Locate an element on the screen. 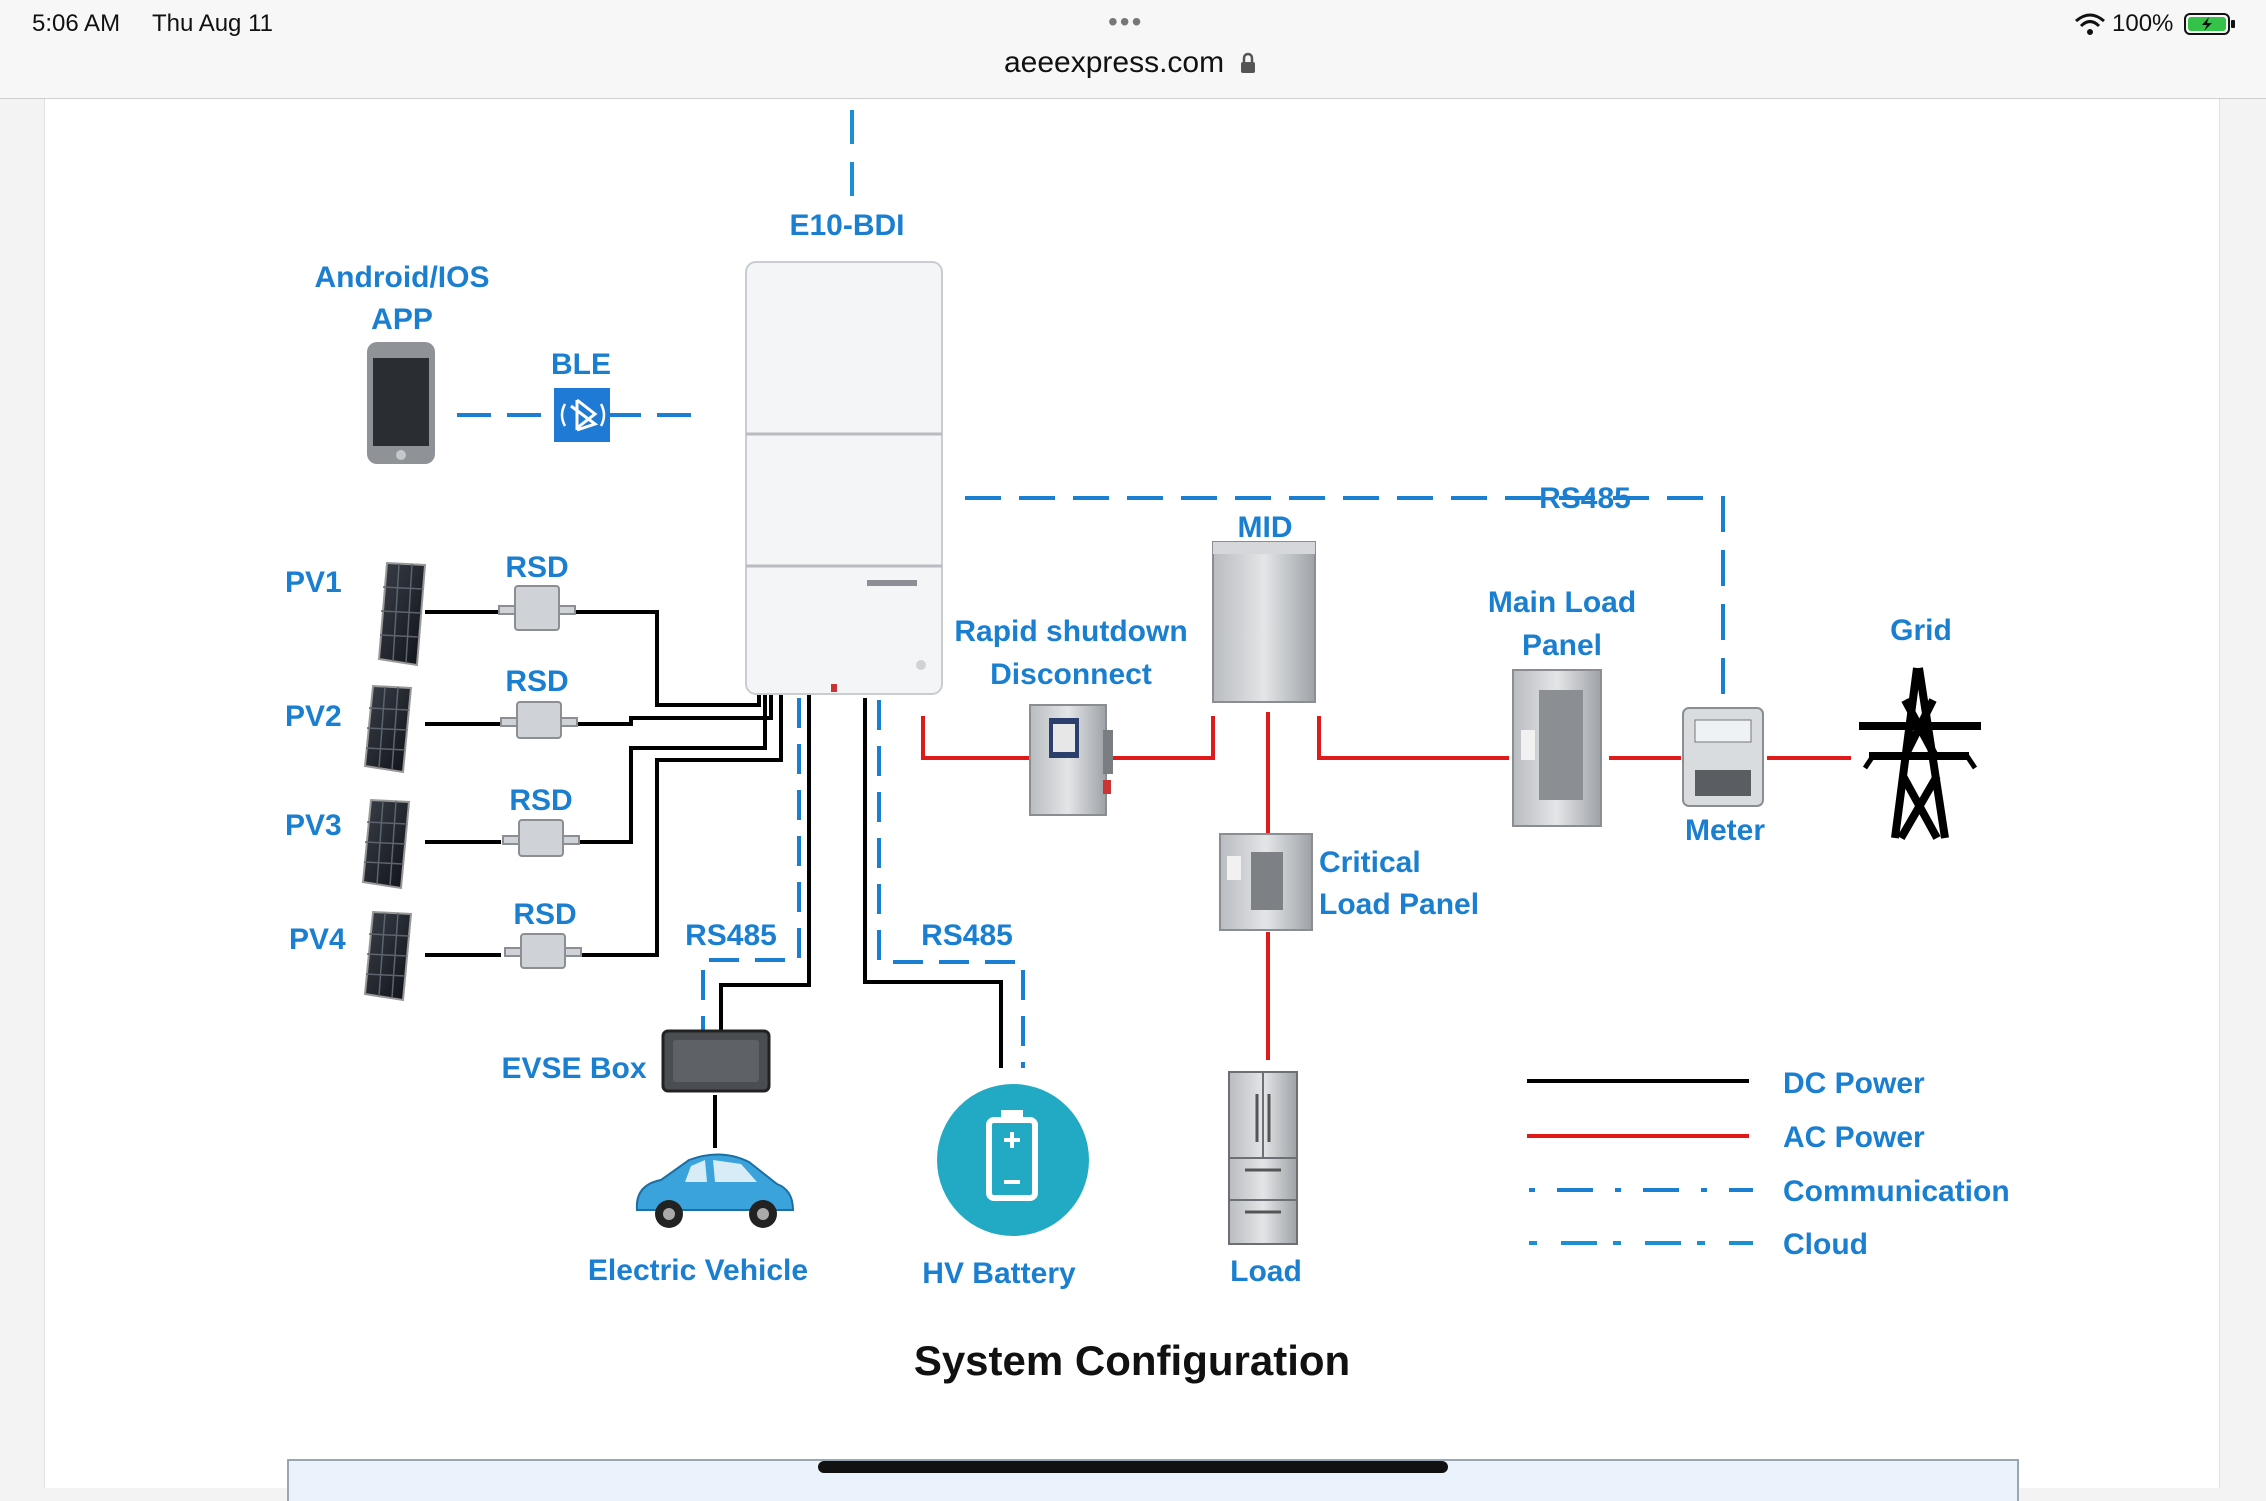 Image resolution: width=2266 pixels, height=1501 pixels. rsd1-label: RSD is located at coordinates (536, 567).